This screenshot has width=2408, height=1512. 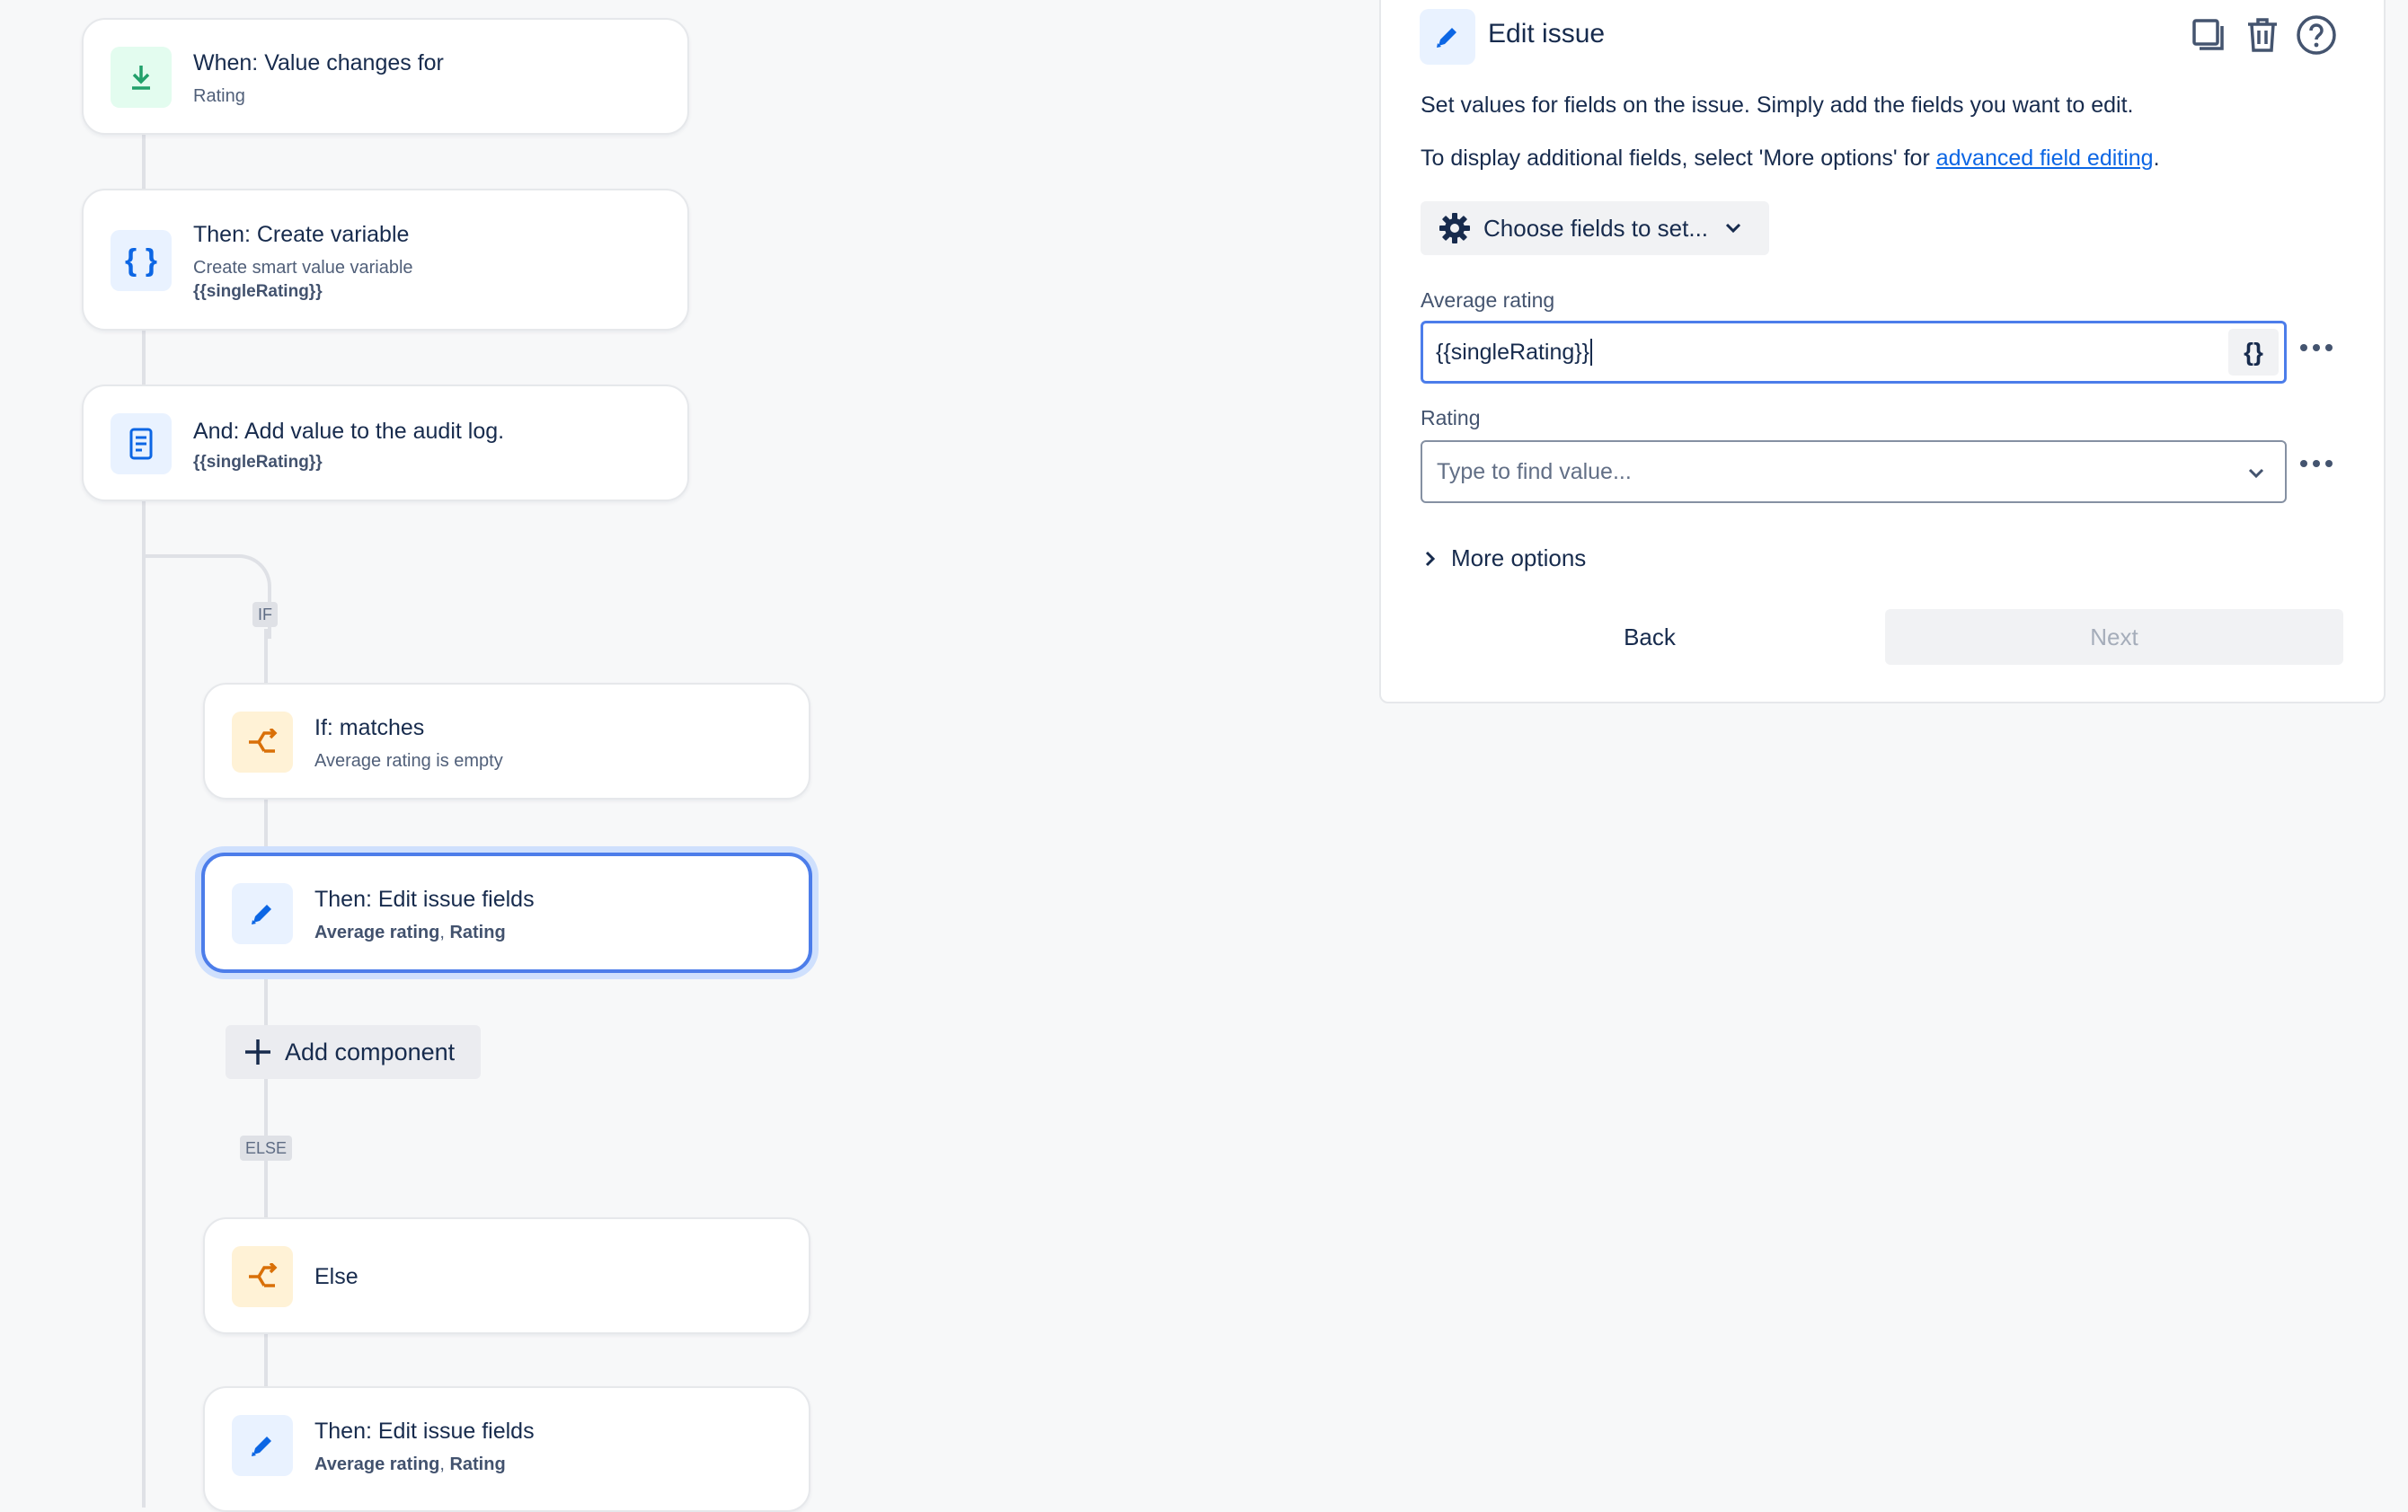 I want to click on copy-icon, so click(x=2208, y=34).